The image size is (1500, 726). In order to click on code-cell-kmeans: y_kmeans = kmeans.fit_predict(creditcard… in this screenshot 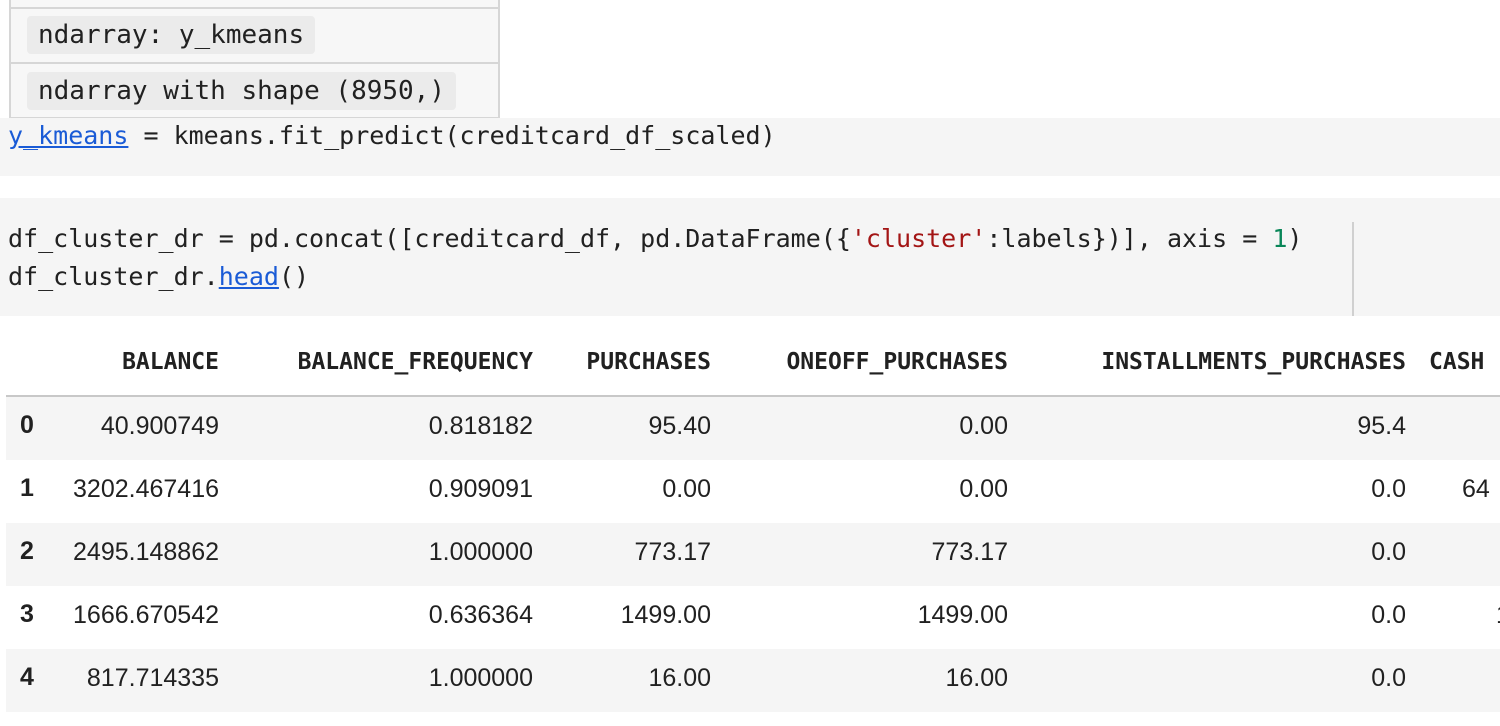, I will do `click(750, 147)`.